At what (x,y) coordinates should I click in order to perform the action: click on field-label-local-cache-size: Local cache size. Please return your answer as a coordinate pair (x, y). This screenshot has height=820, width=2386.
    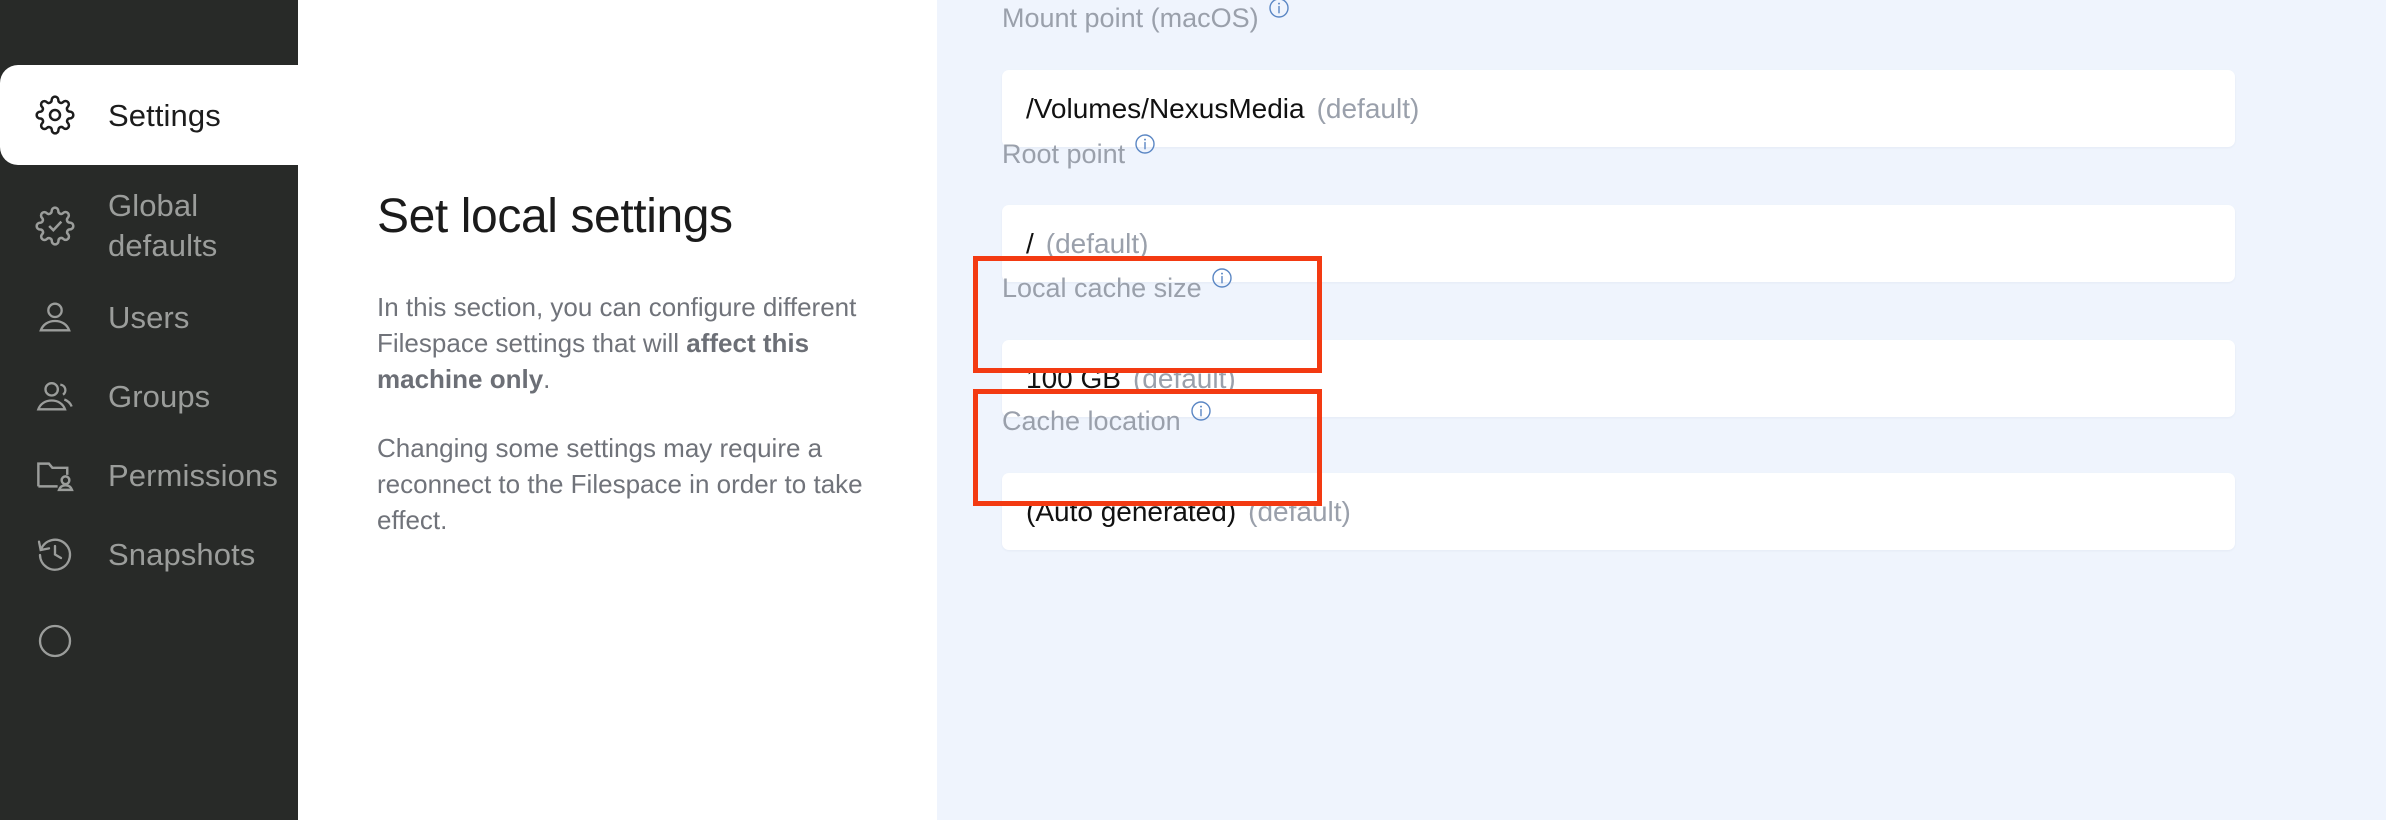
    Looking at the image, I should click on (1117, 286).